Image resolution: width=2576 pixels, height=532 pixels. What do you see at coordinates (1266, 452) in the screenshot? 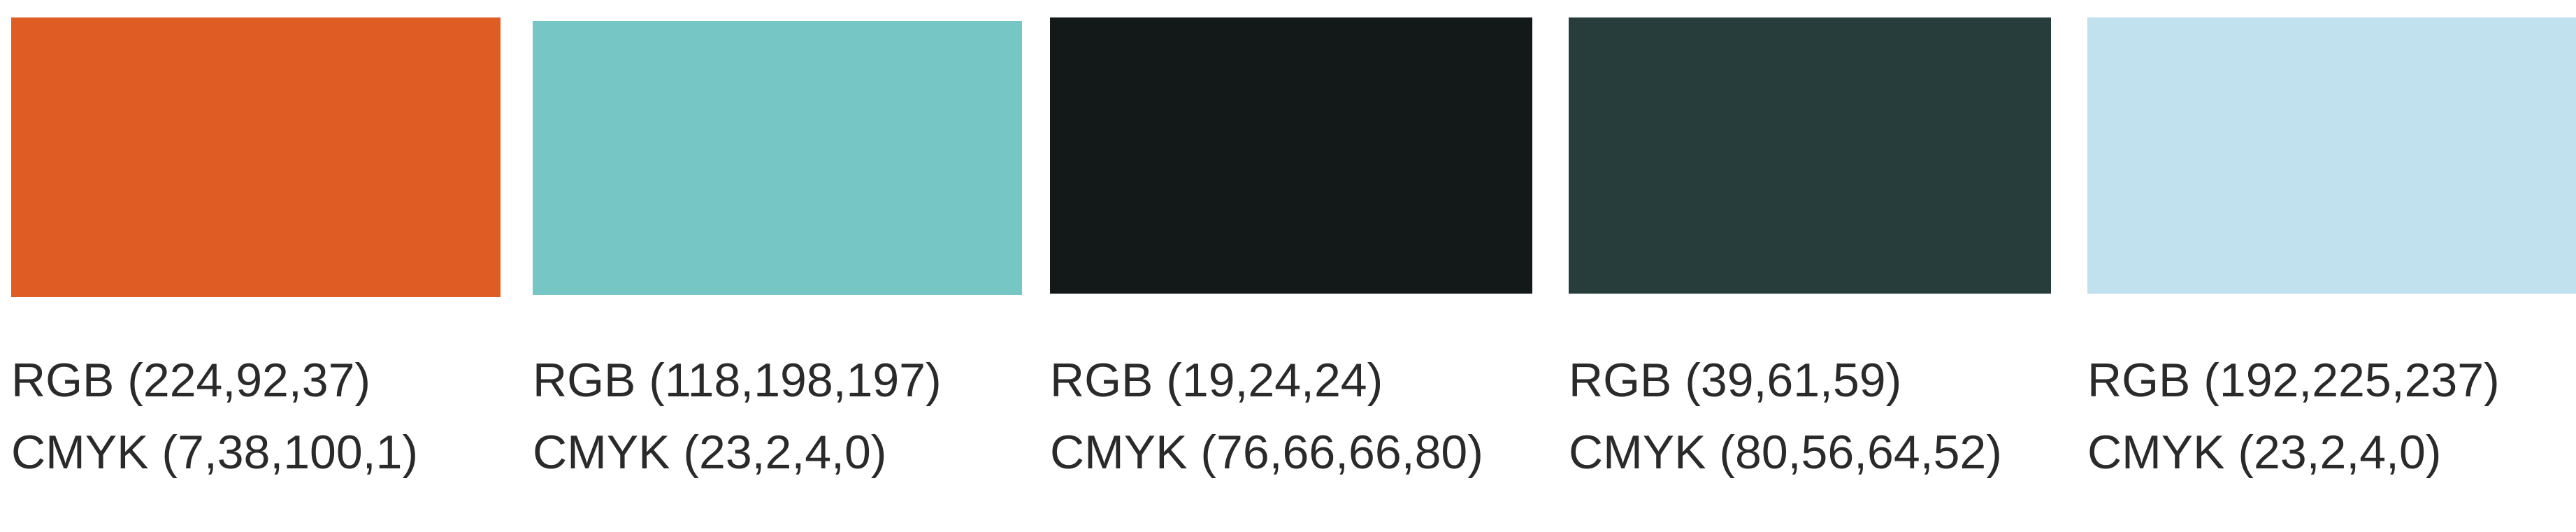
I see `cmyk-value: CMYK (76,66,66,80)` at bounding box center [1266, 452].